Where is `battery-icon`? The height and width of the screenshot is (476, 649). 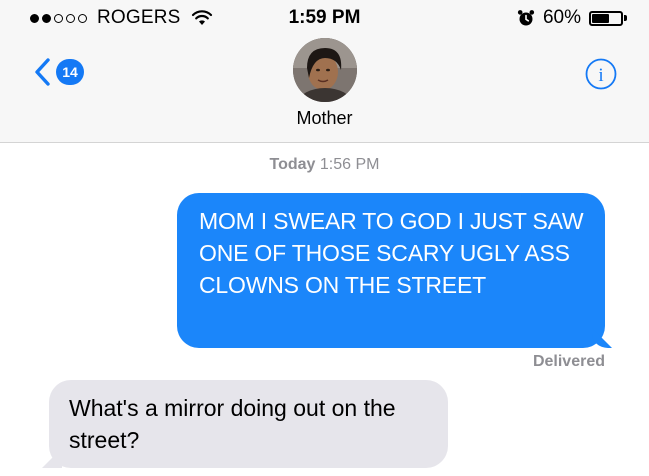 battery-icon is located at coordinates (608, 18).